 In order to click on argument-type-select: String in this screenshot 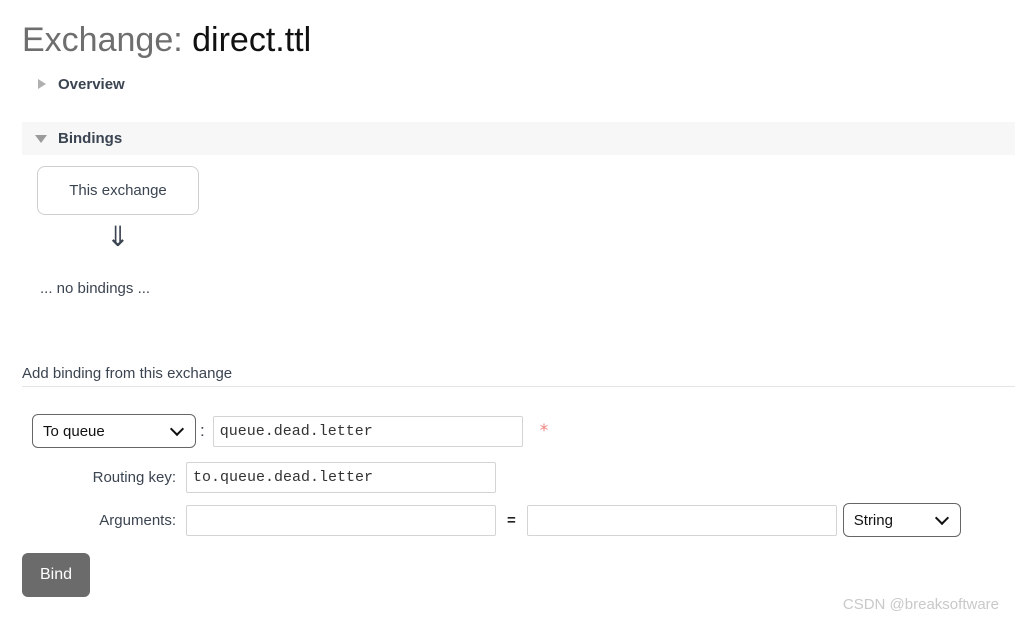, I will do `click(901, 520)`.